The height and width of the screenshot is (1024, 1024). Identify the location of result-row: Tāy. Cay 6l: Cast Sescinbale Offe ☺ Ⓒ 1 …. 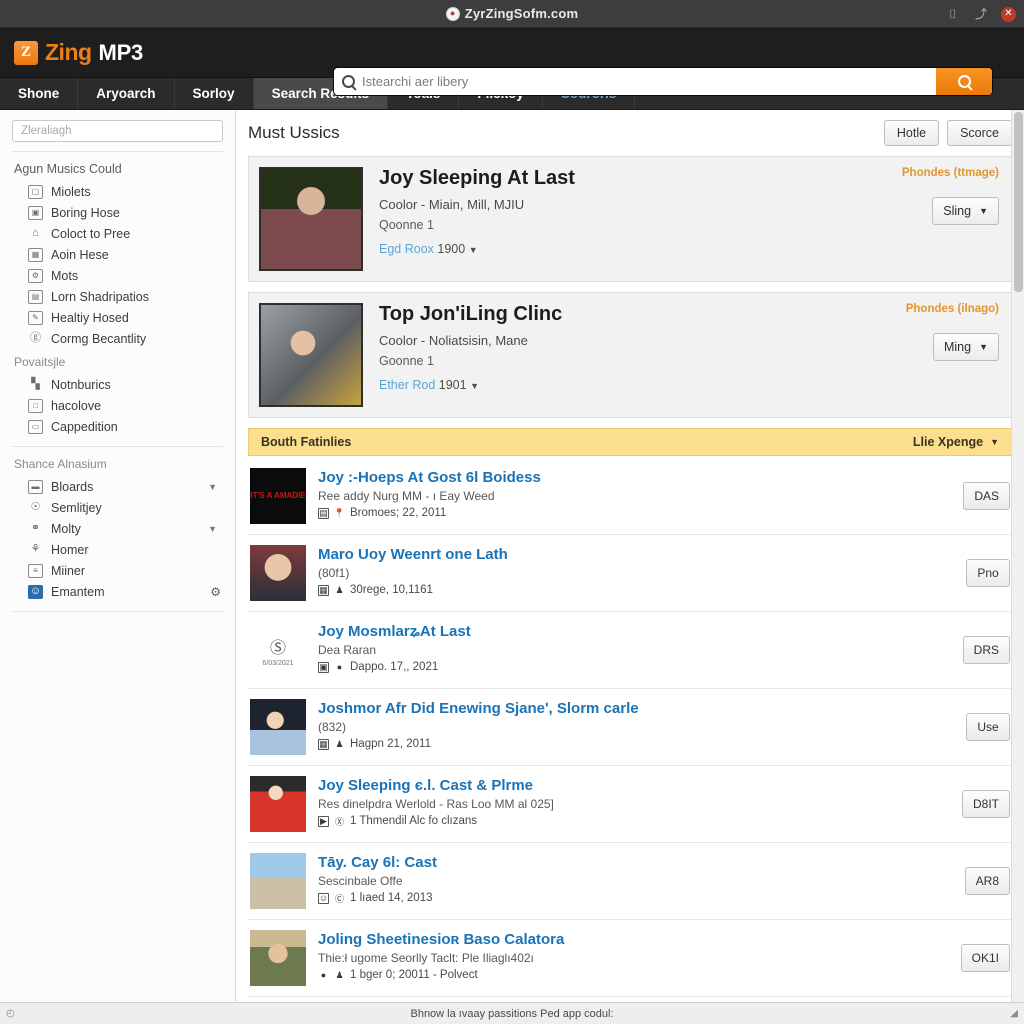
(630, 881).